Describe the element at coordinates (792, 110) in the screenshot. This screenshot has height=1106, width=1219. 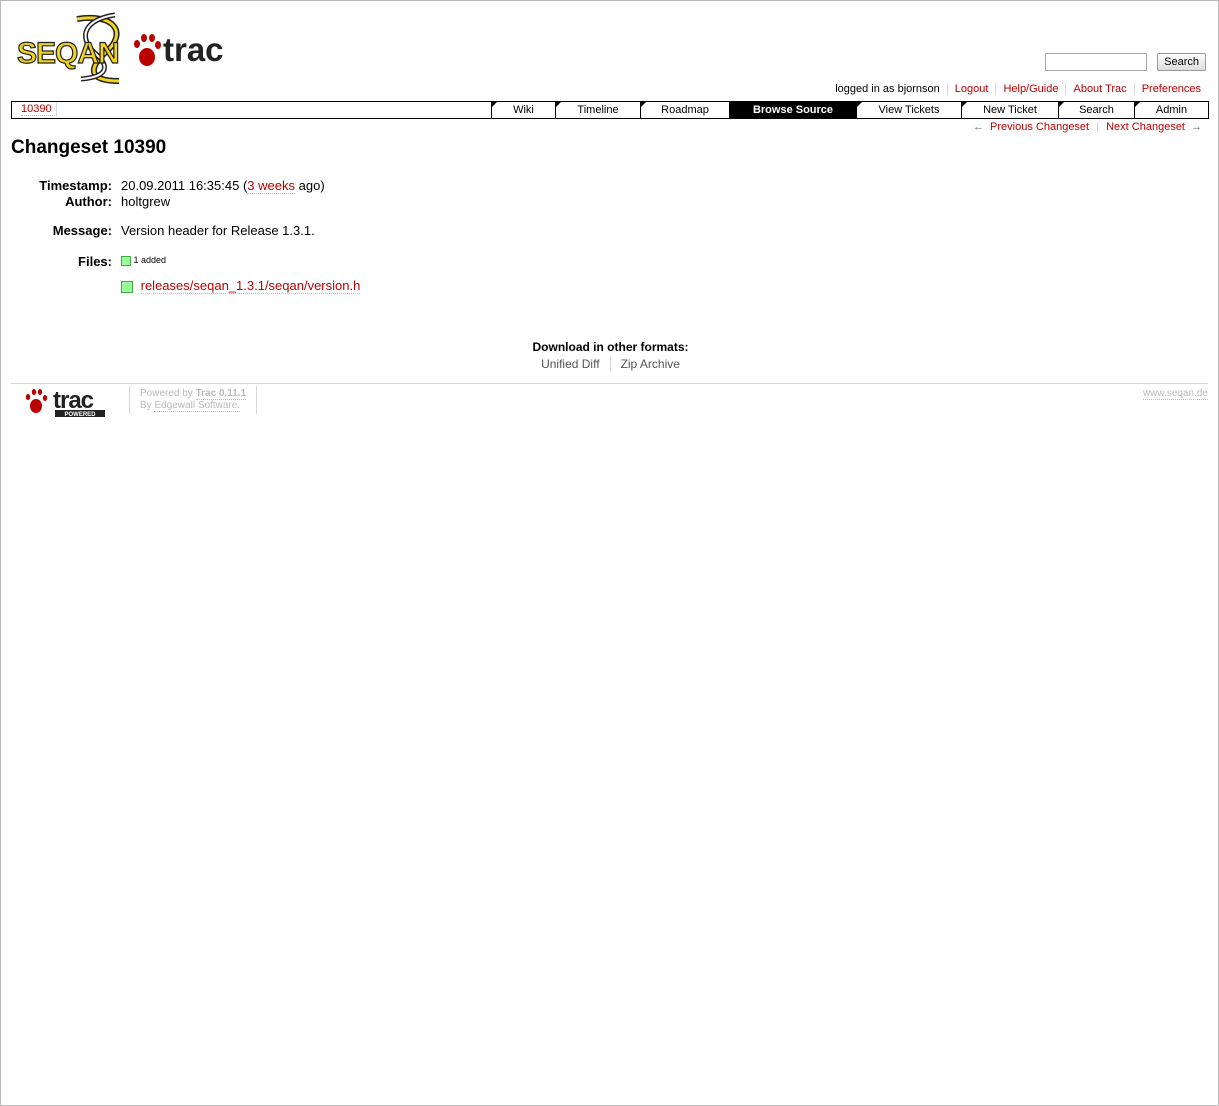
I see `tab-browse-source: Browse Source` at that location.